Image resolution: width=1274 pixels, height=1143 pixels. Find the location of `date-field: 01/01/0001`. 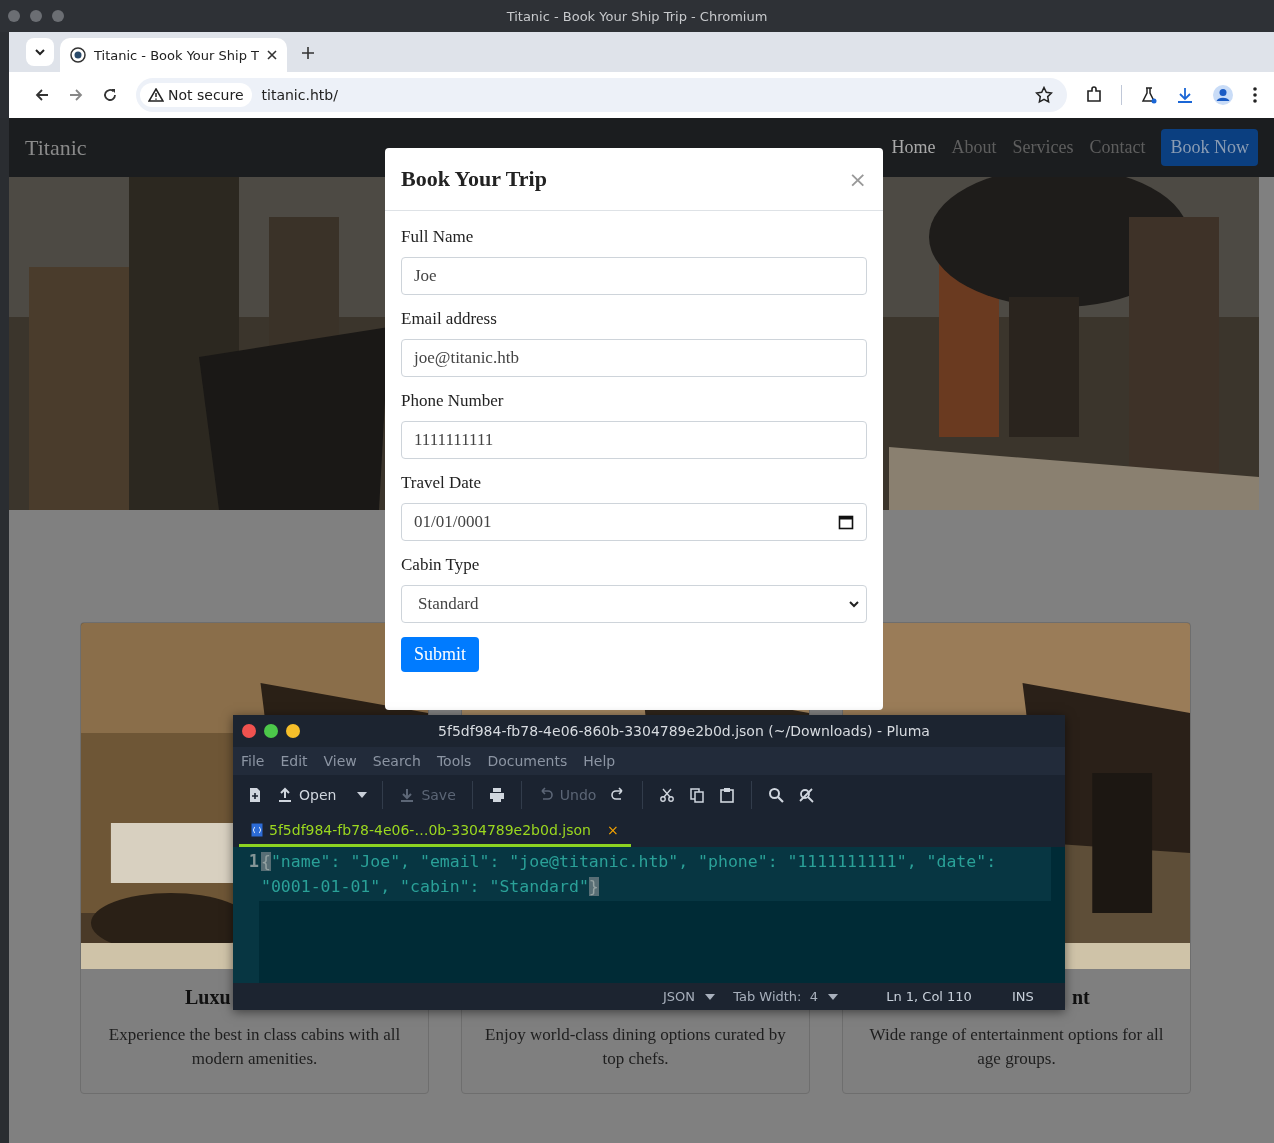

date-field: 01/01/0001 is located at coordinates (634, 522).